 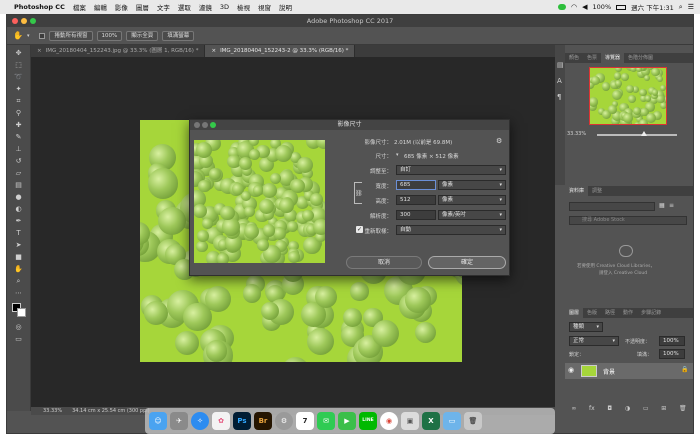 I want to click on crop-tool-icon: ⌗, so click(x=18, y=101).